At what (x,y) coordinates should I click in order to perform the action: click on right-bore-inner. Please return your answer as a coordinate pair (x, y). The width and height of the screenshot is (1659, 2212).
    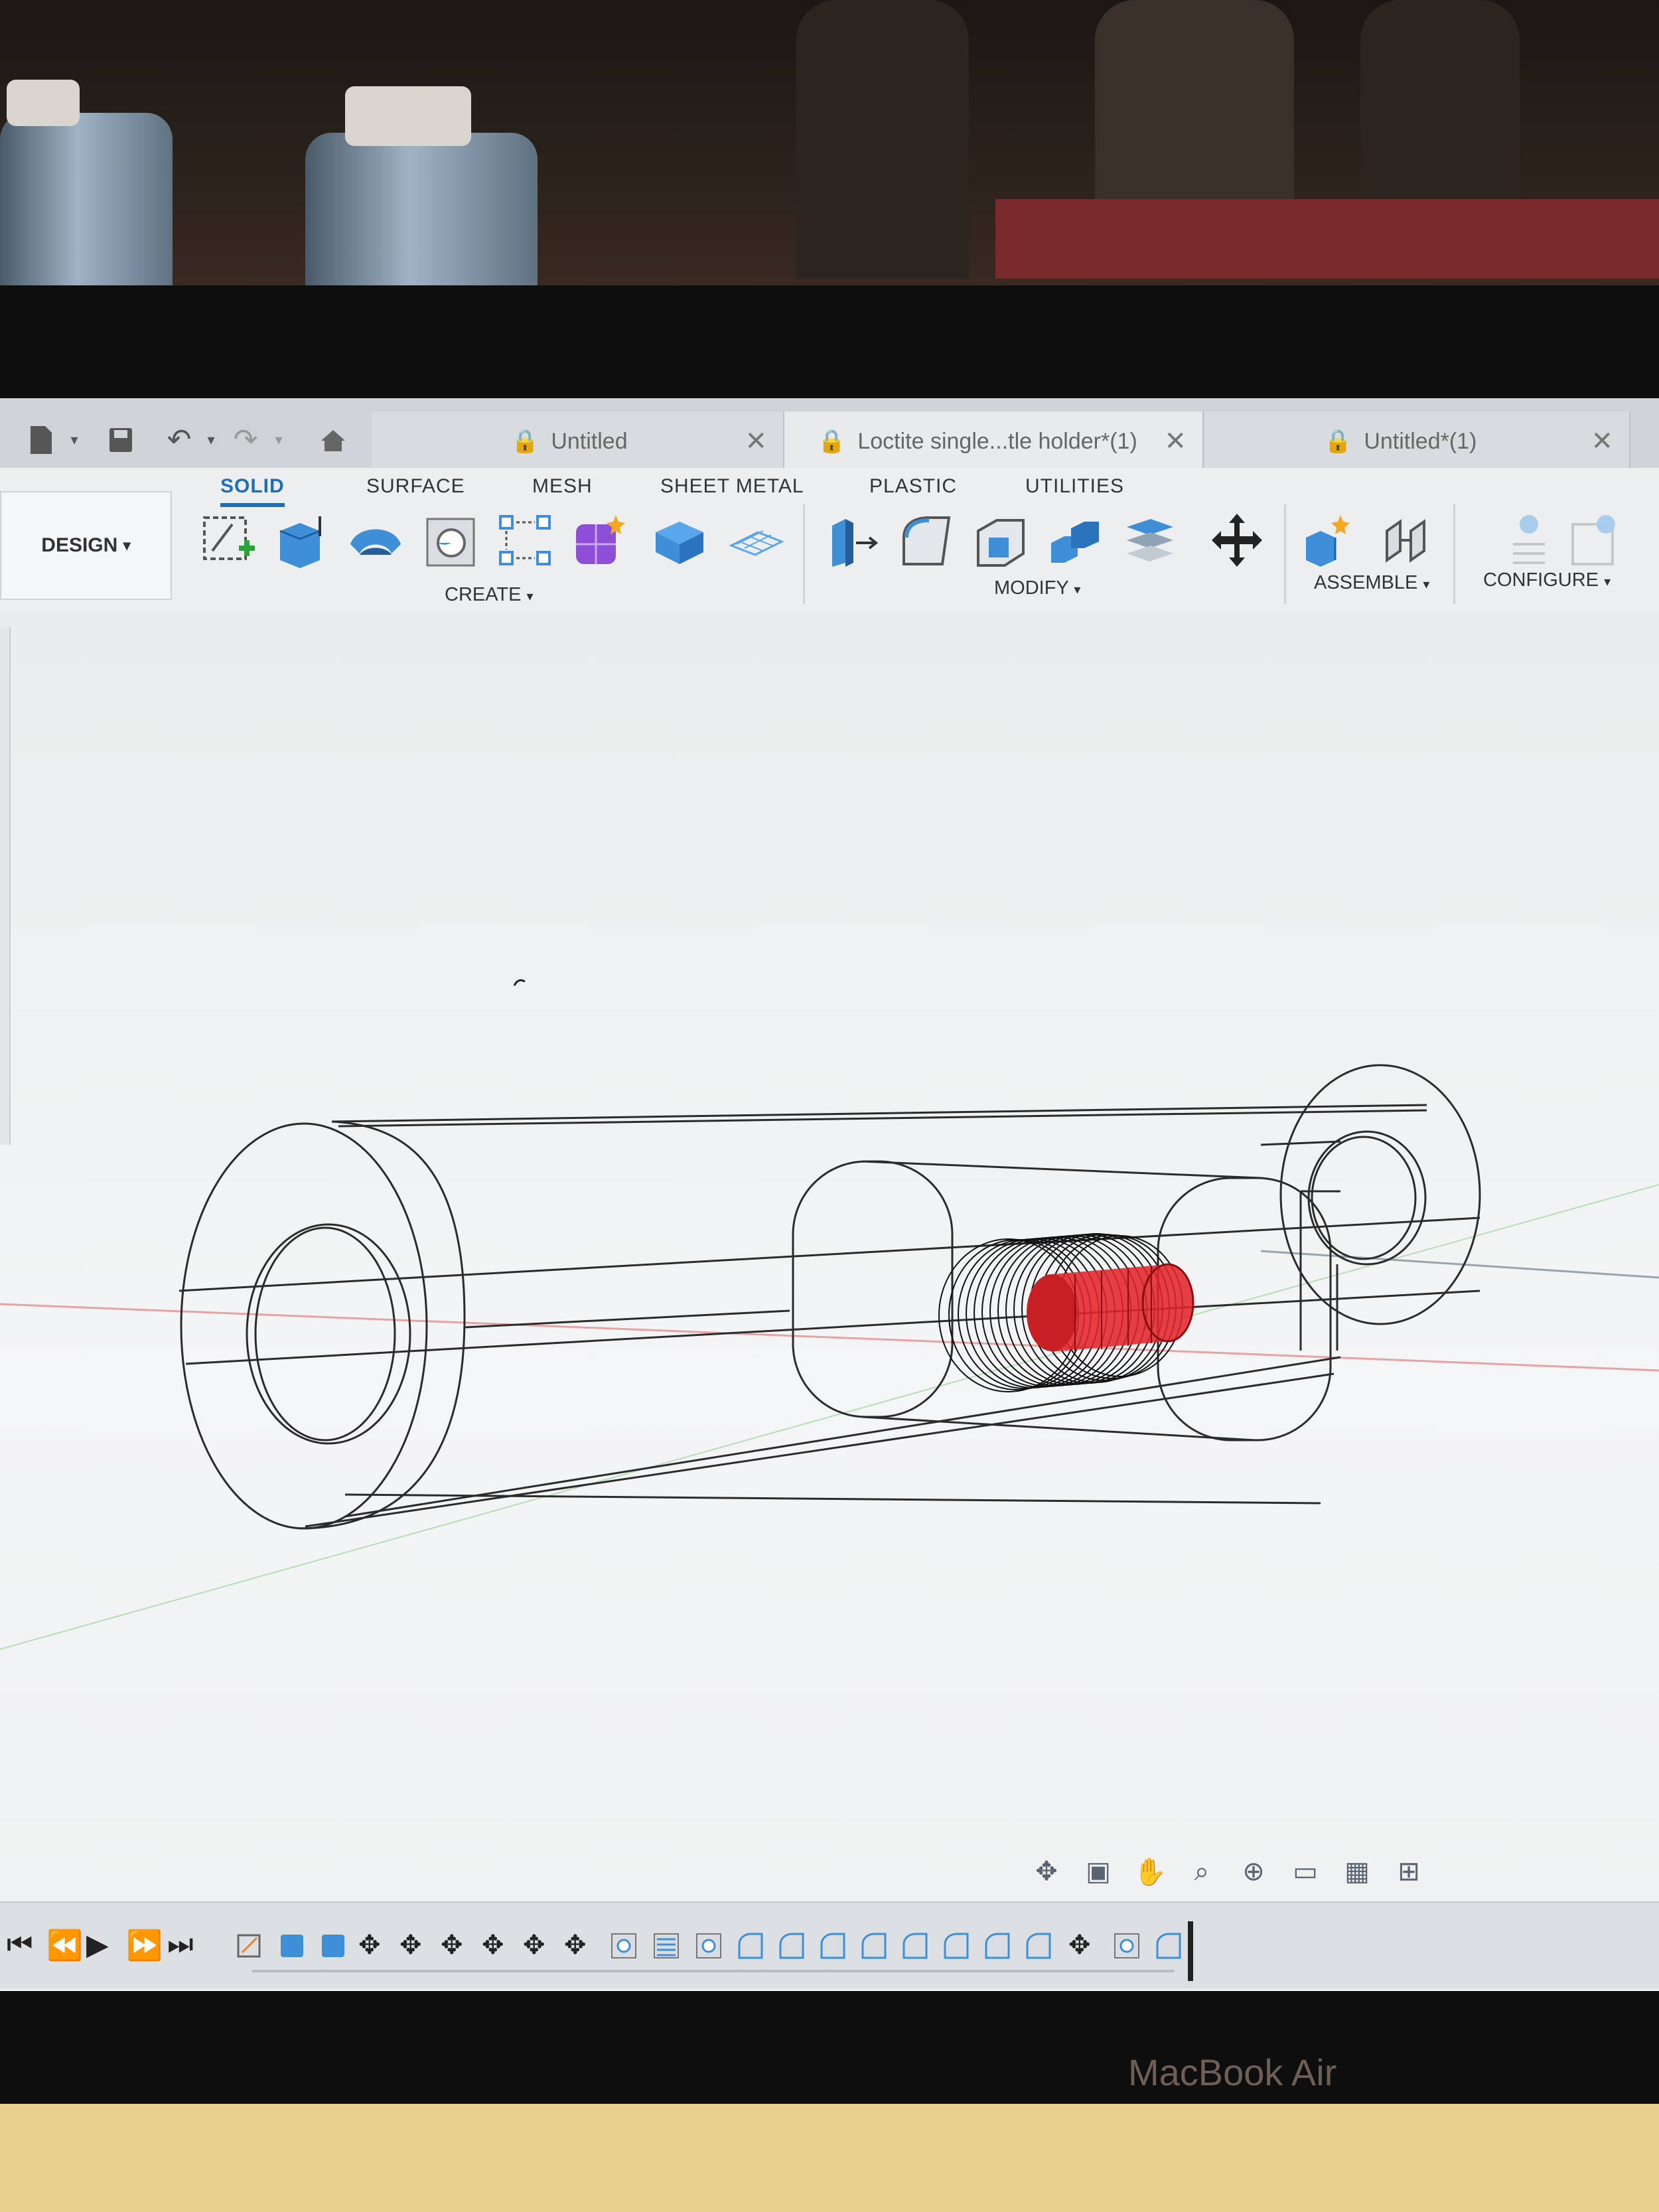
    Looking at the image, I should click on (1364, 1198).